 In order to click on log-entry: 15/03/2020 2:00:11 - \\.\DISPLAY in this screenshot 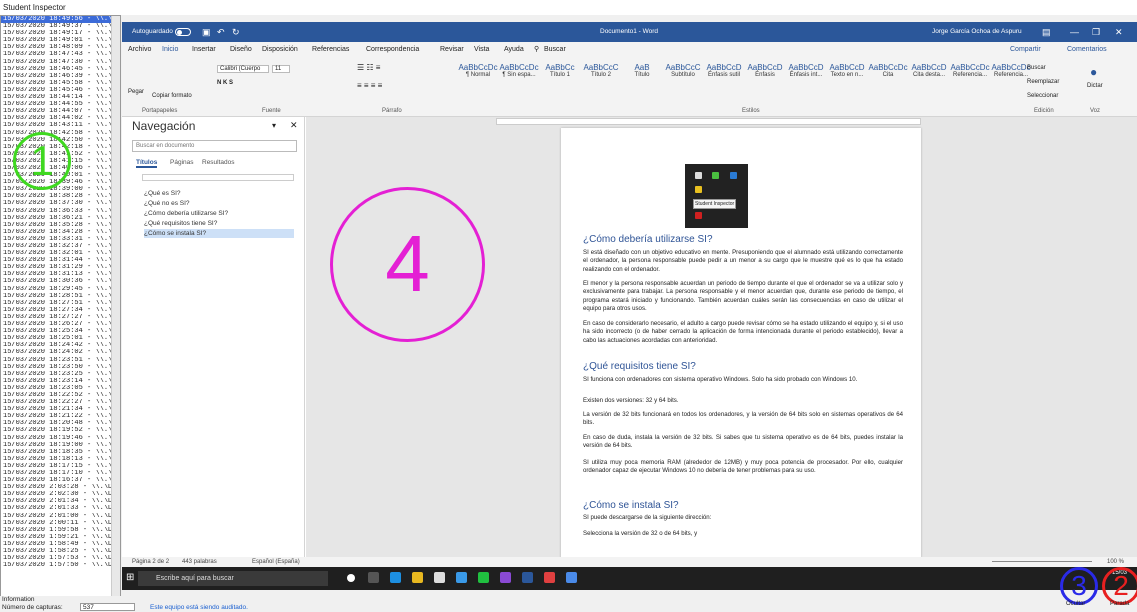, I will do `click(60, 523)`.